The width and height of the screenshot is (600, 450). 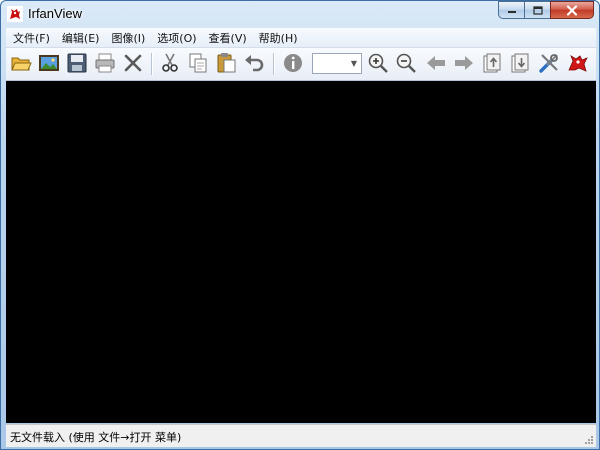 I want to click on minimize-button, so click(x=511, y=10).